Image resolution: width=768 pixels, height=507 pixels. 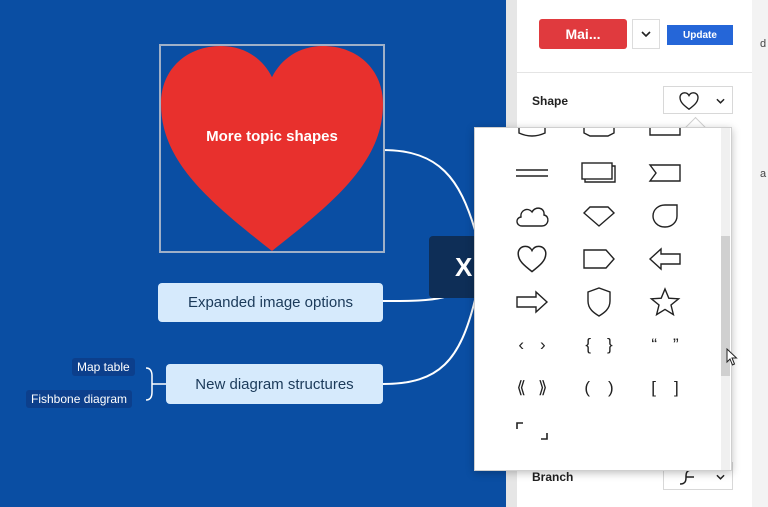 I want to click on quotes-shape-option: “ ”, so click(x=665, y=345).